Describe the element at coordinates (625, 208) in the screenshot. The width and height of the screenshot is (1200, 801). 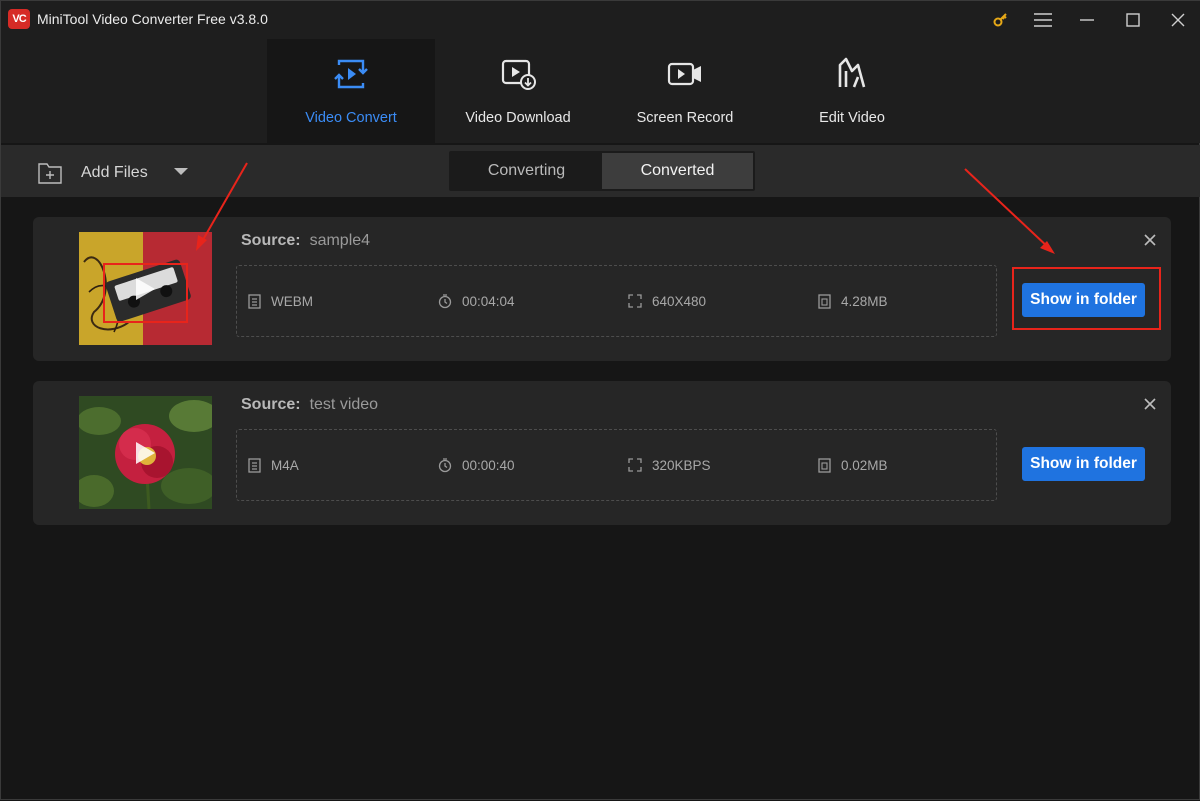
I see `annotation-arrows` at that location.